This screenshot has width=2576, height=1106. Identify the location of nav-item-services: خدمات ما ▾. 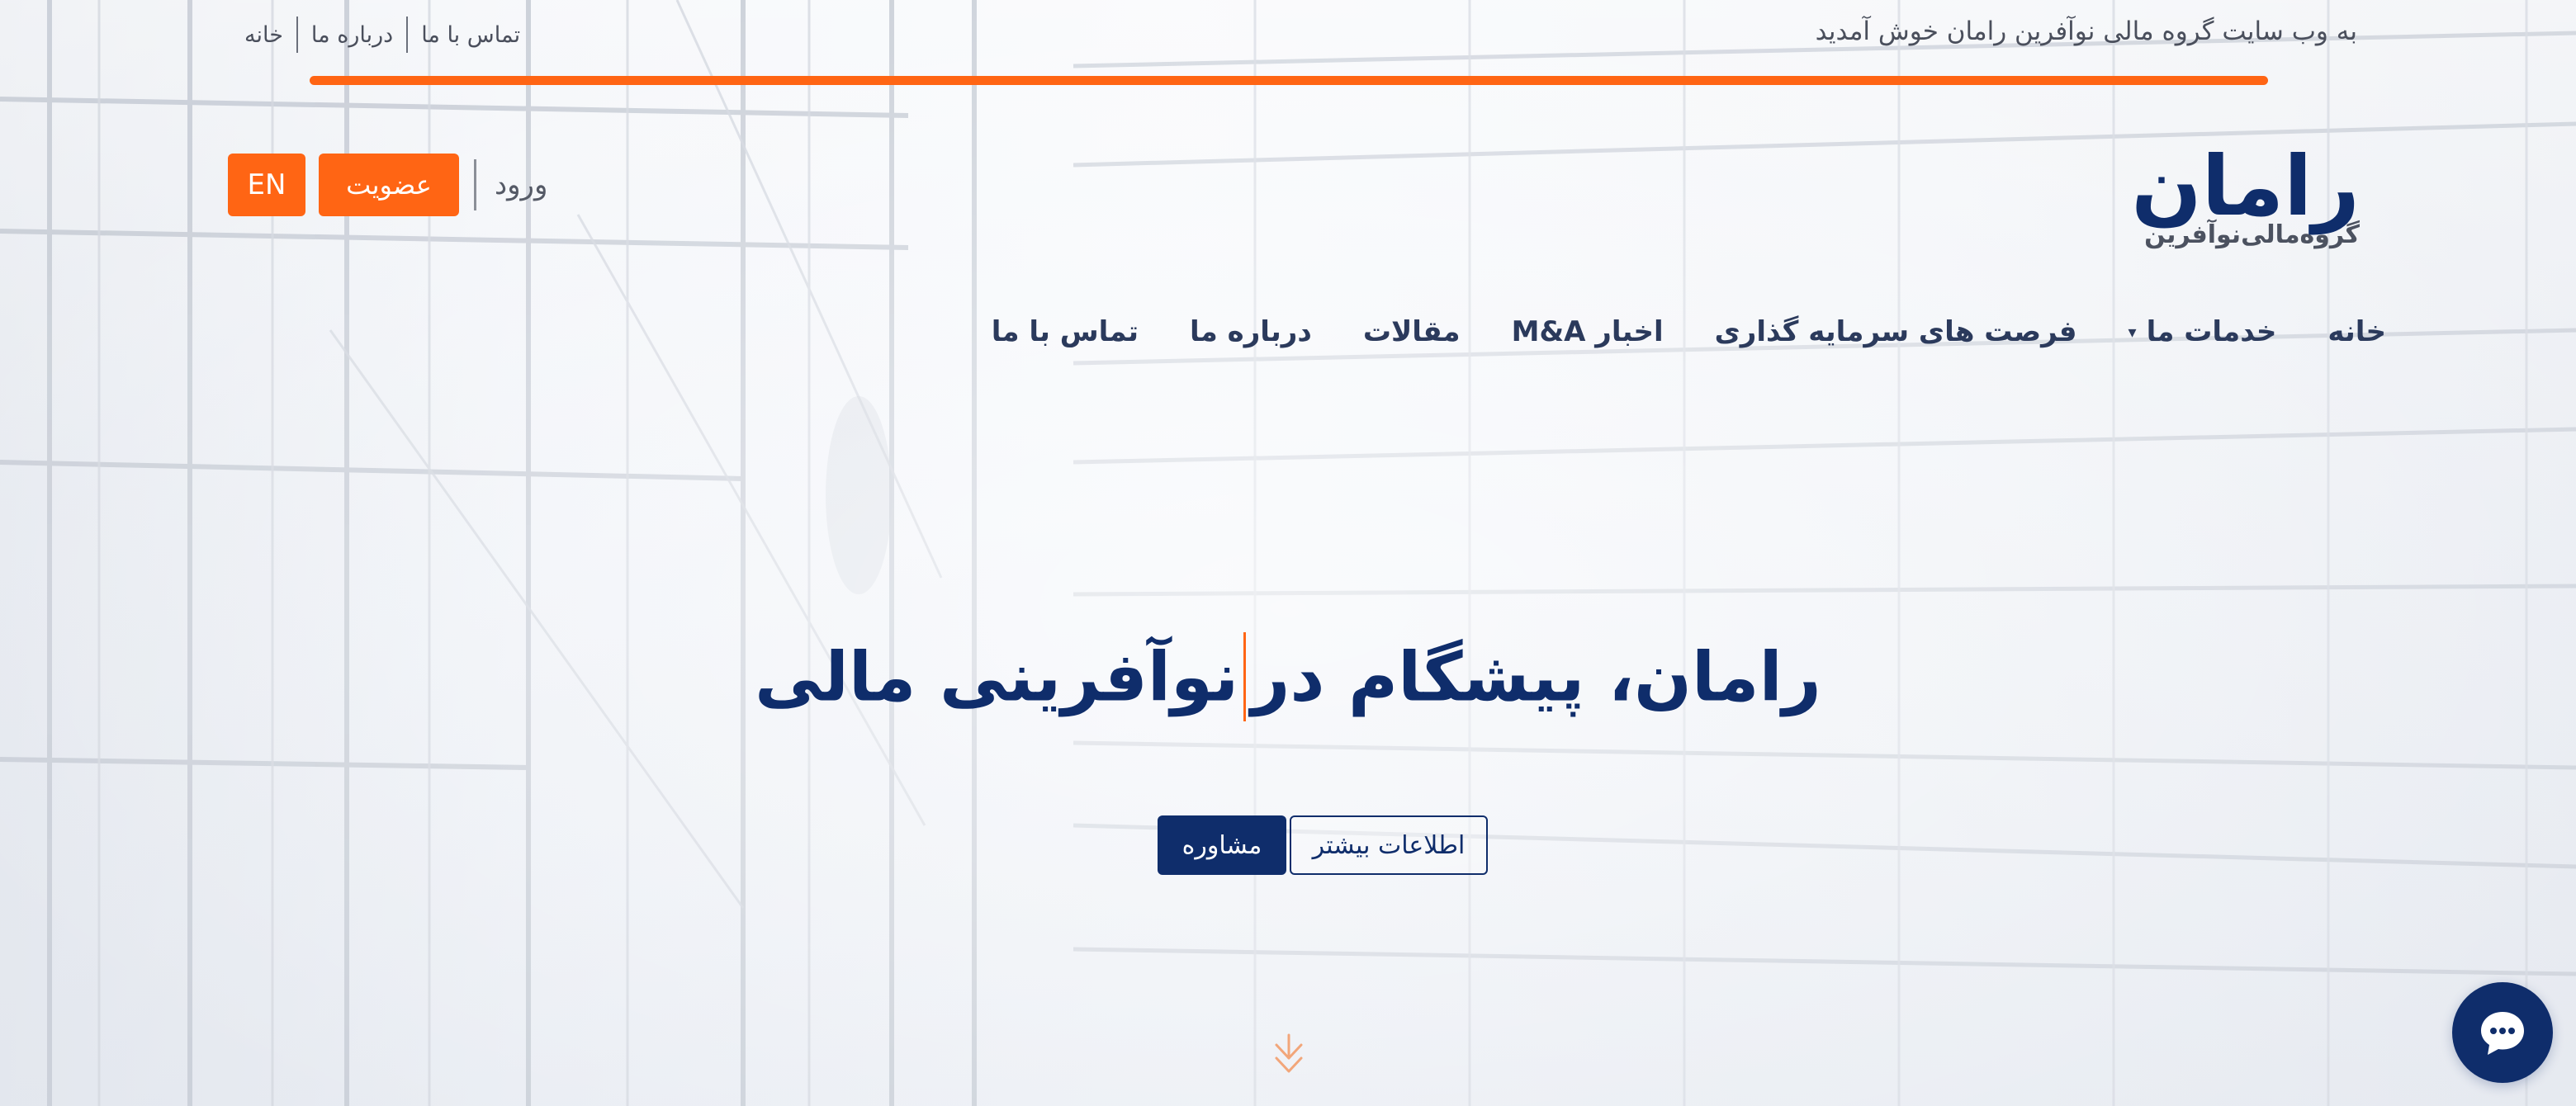
(2203, 331).